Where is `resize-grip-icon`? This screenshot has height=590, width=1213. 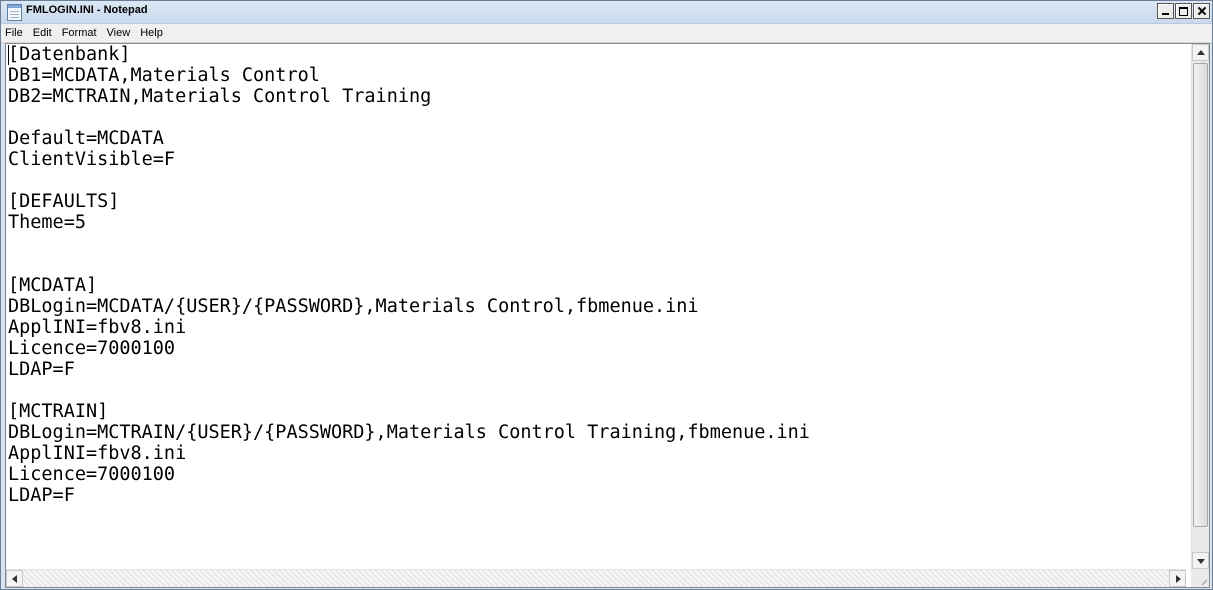
resize-grip-icon is located at coordinates (1200, 578).